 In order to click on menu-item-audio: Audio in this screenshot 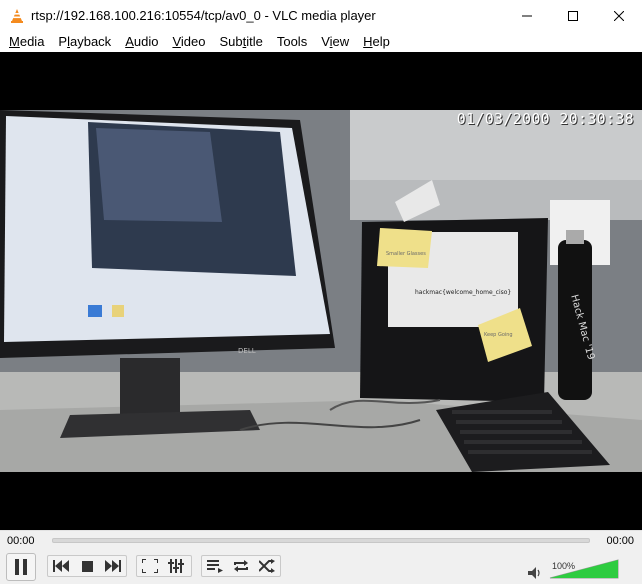, I will do `click(141, 41)`.